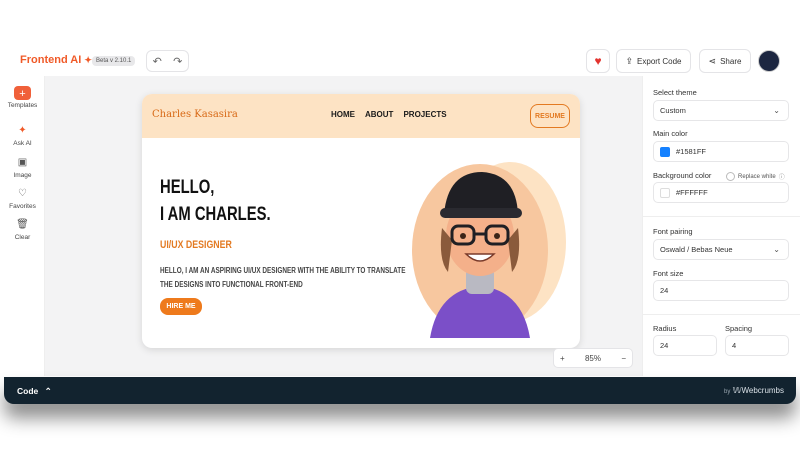 The image size is (800, 450). What do you see at coordinates (682, 175) in the screenshot?
I see `bg-color-label: Background color` at bounding box center [682, 175].